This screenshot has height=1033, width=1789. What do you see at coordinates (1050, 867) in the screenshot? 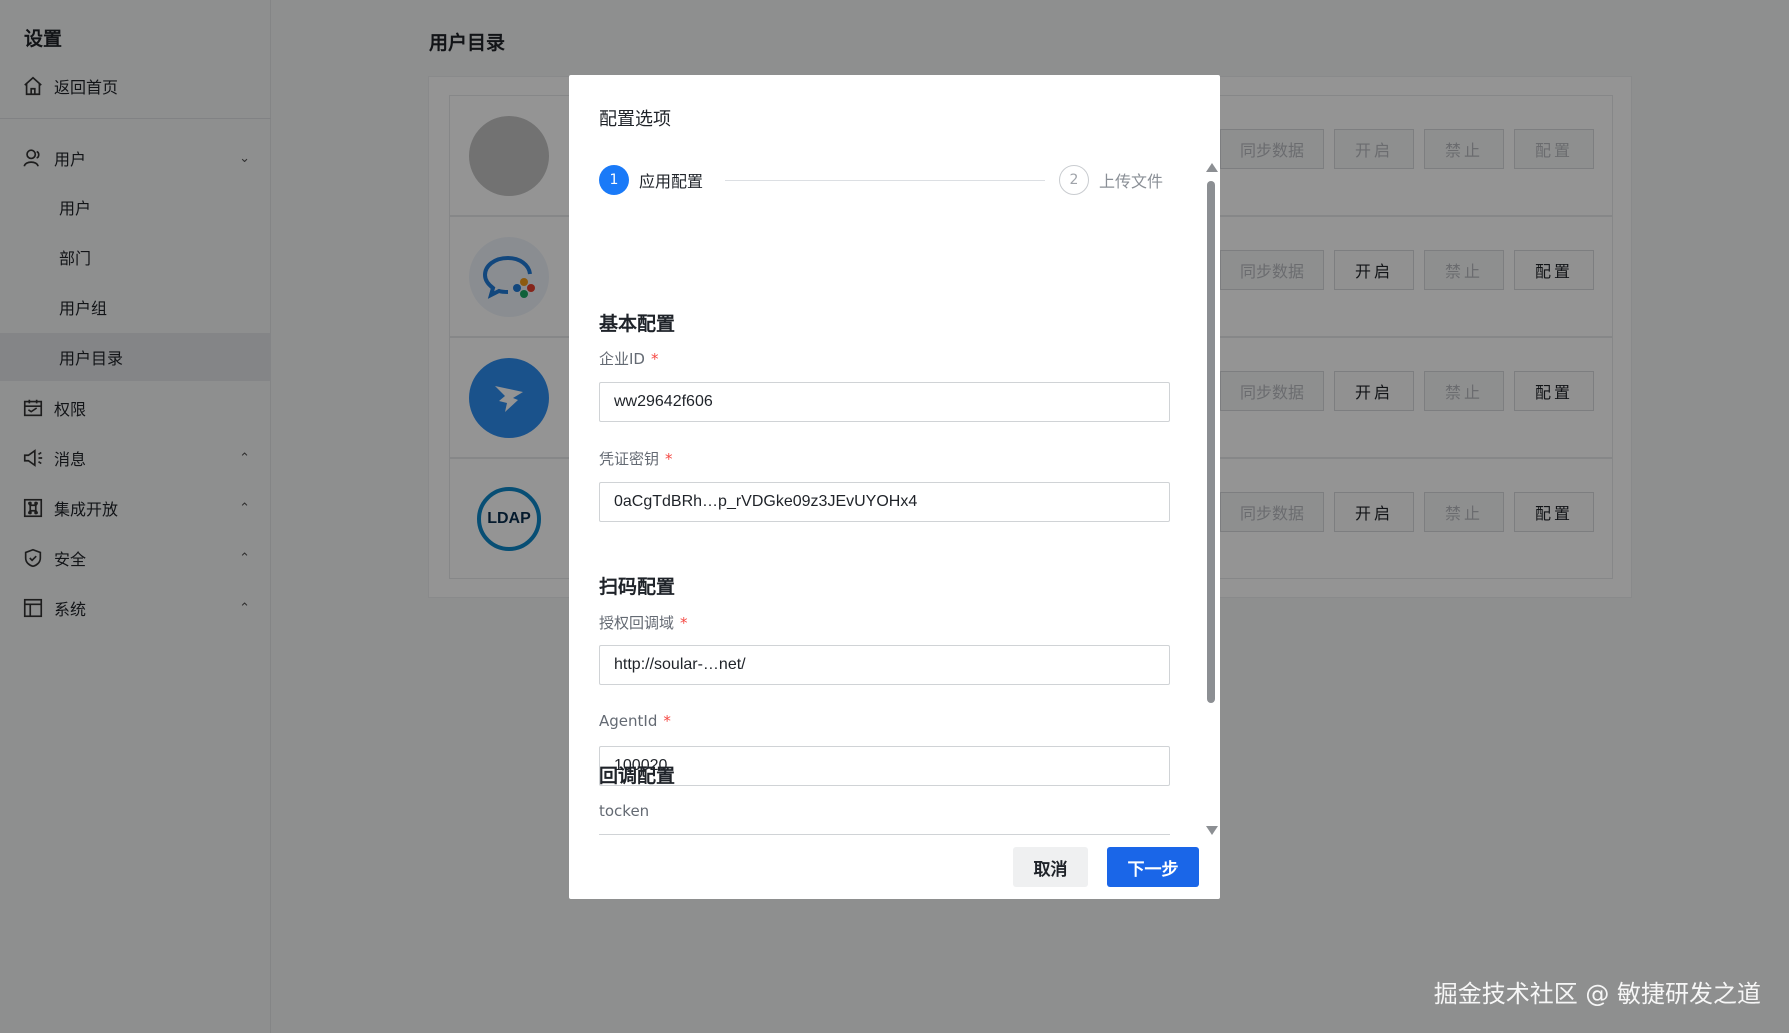
I see `cancel-button: 取消` at bounding box center [1050, 867].